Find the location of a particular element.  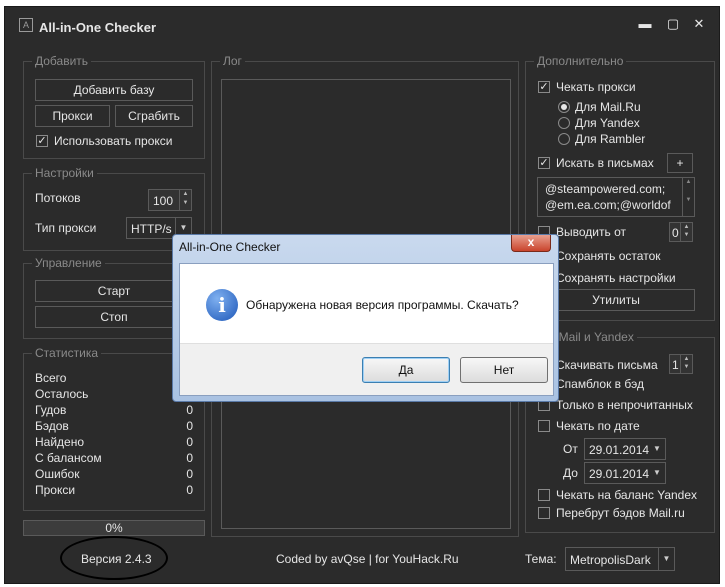

stat-label: Всего is located at coordinates (51, 378).